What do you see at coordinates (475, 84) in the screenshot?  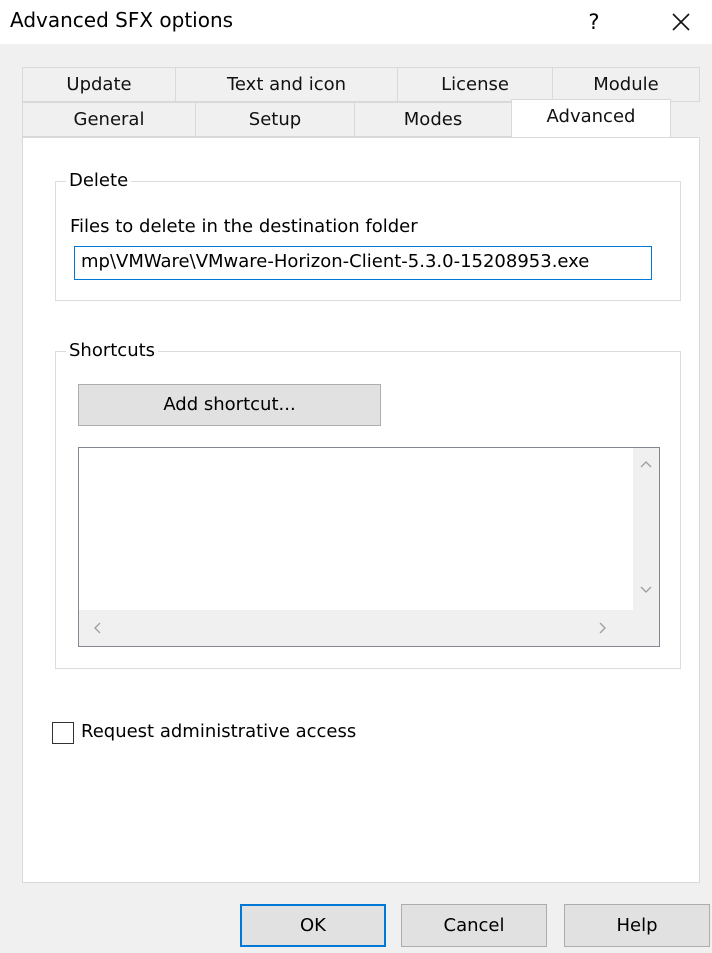 I see `tab-license: License` at bounding box center [475, 84].